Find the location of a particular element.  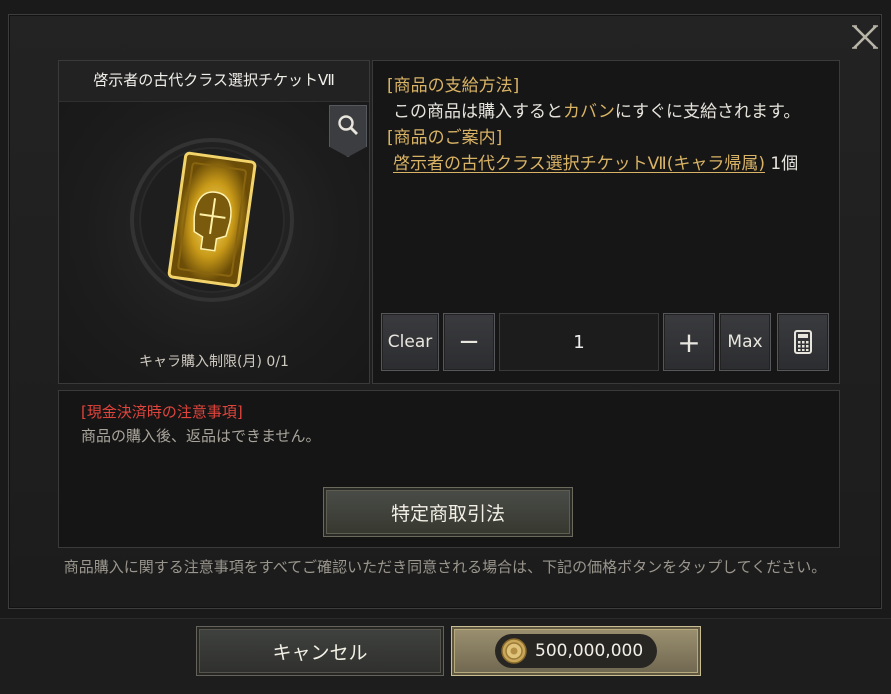

increment-button: + is located at coordinates (689, 342).